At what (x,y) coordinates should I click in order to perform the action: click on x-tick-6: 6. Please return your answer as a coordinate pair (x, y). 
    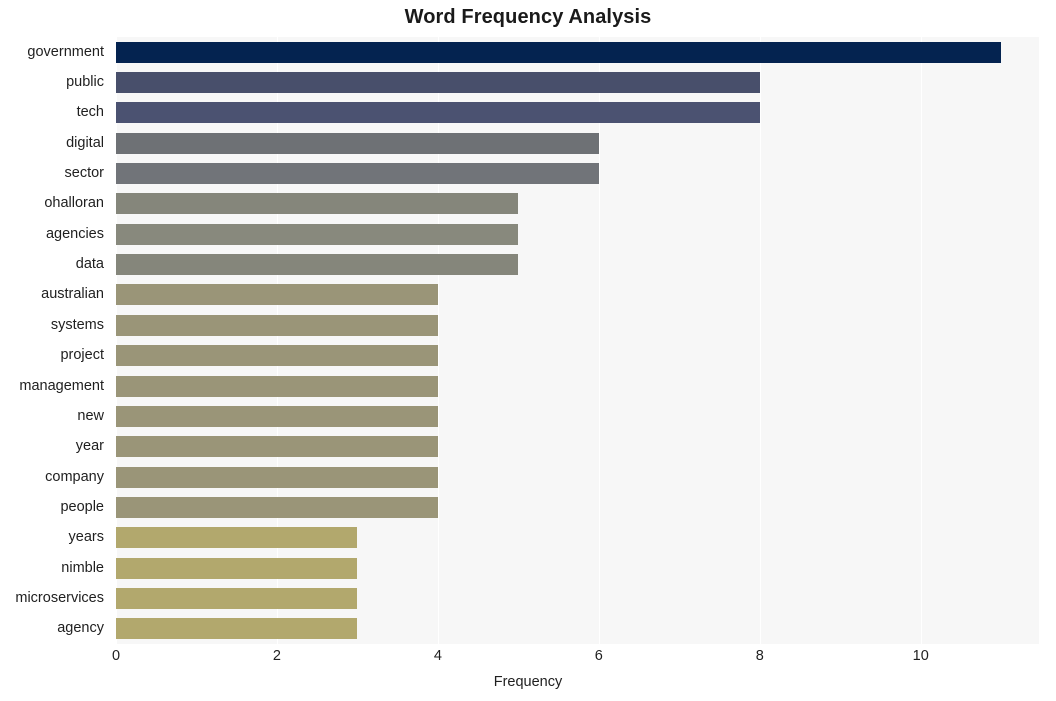
    Looking at the image, I should click on (598, 656).